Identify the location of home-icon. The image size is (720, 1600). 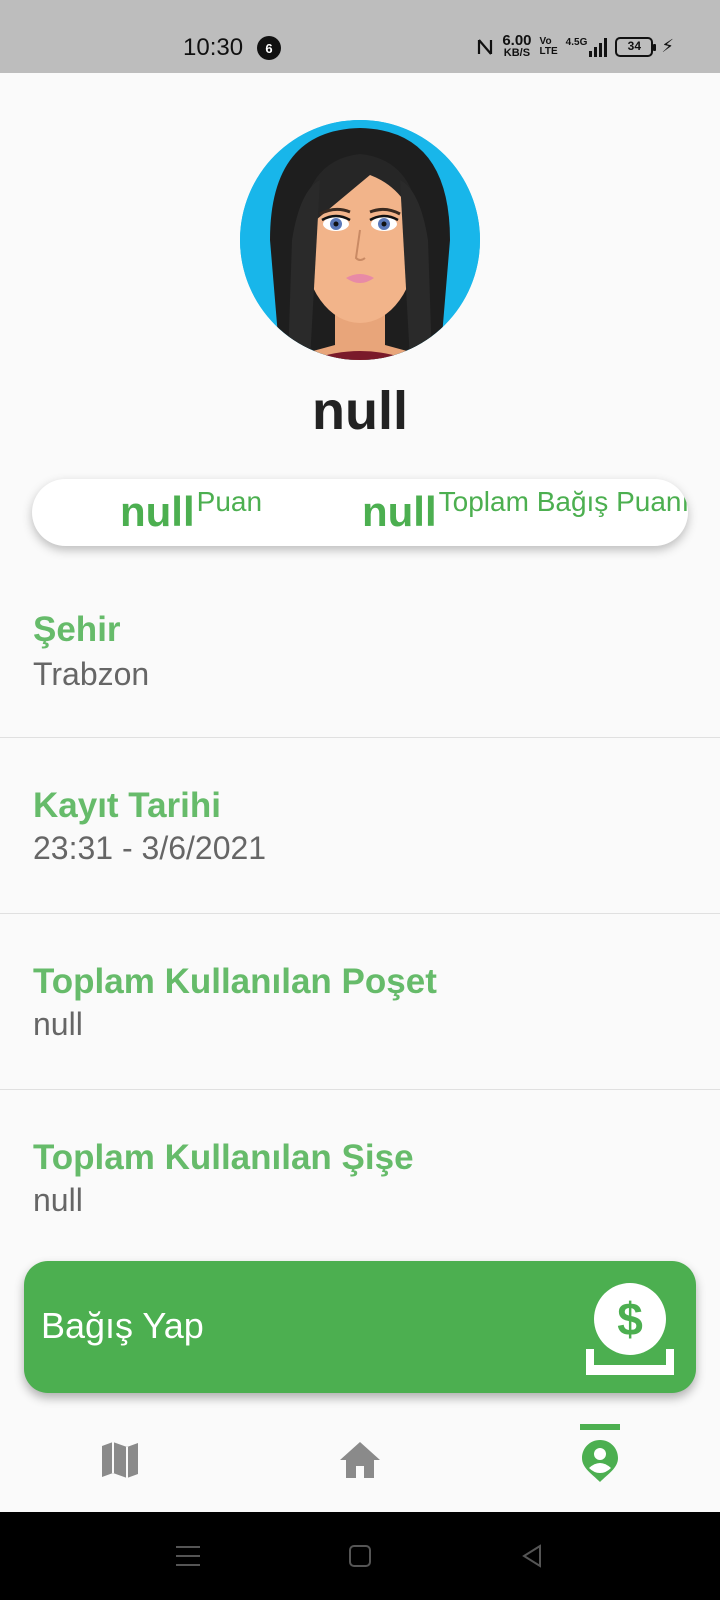
(360, 1460).